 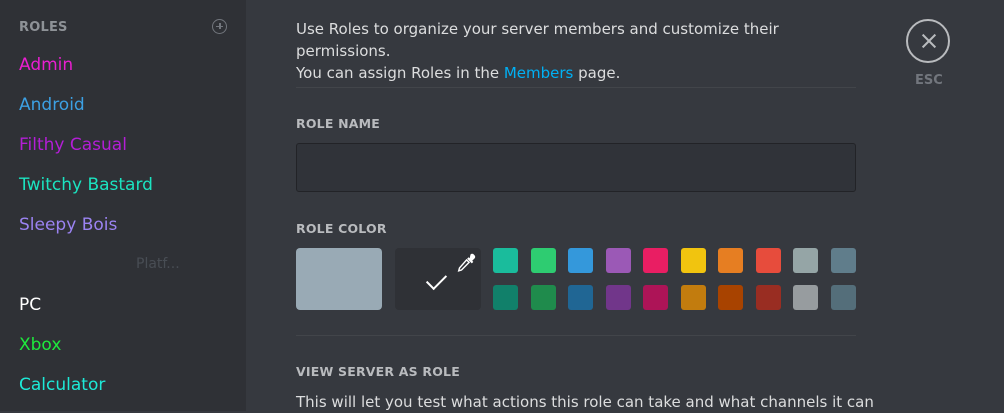 What do you see at coordinates (73, 145) in the screenshot?
I see `role-item-filthy-casual: Filthy Casual` at bounding box center [73, 145].